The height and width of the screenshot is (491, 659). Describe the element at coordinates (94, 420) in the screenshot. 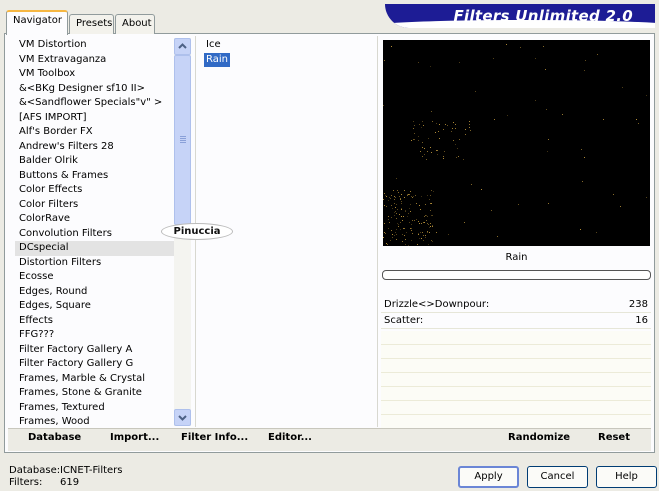

I see `category-item: Frames, Wood` at that location.